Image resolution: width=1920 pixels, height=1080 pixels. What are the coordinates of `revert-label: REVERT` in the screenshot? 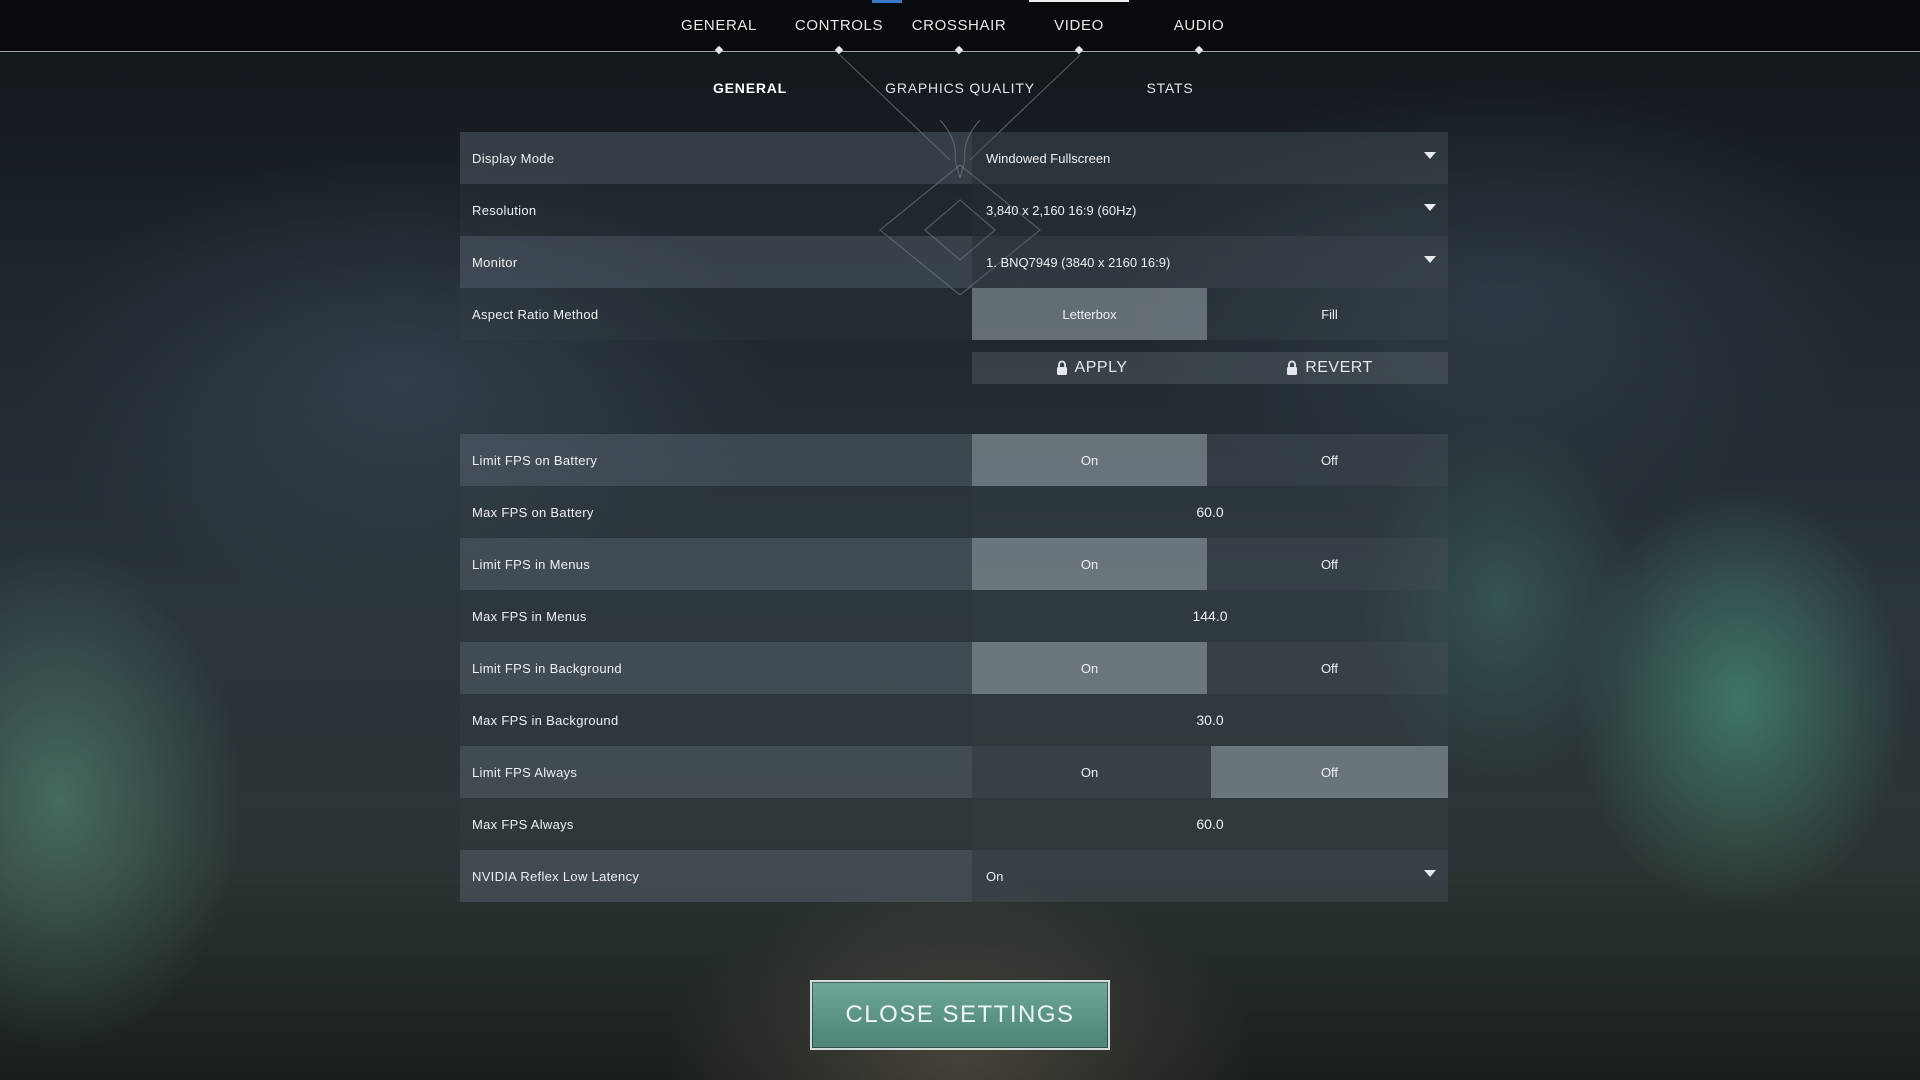 It's located at (1339, 367).